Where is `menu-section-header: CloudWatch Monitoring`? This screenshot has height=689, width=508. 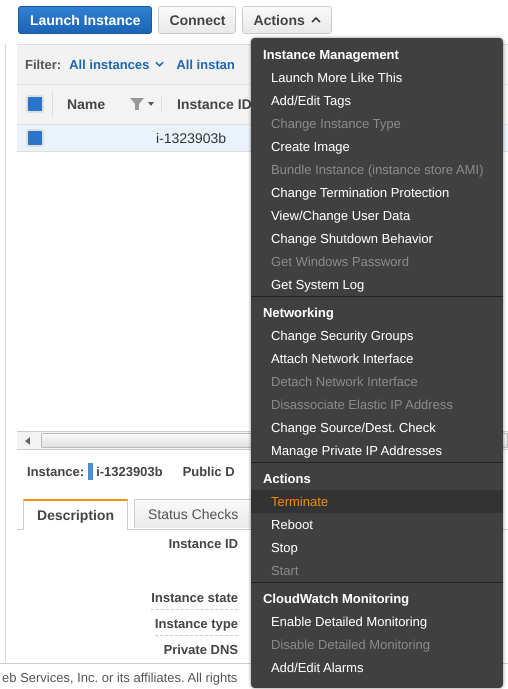
menu-section-header: CloudWatch Monitoring is located at coordinates (336, 599).